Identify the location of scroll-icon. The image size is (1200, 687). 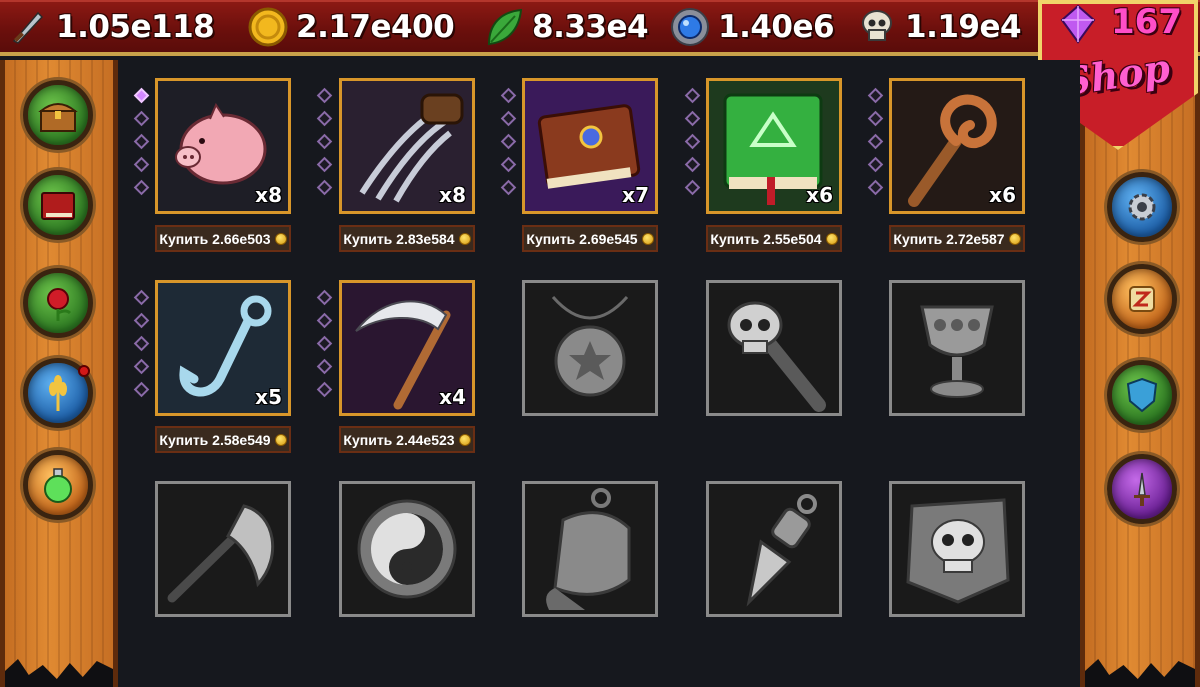
(1142, 299).